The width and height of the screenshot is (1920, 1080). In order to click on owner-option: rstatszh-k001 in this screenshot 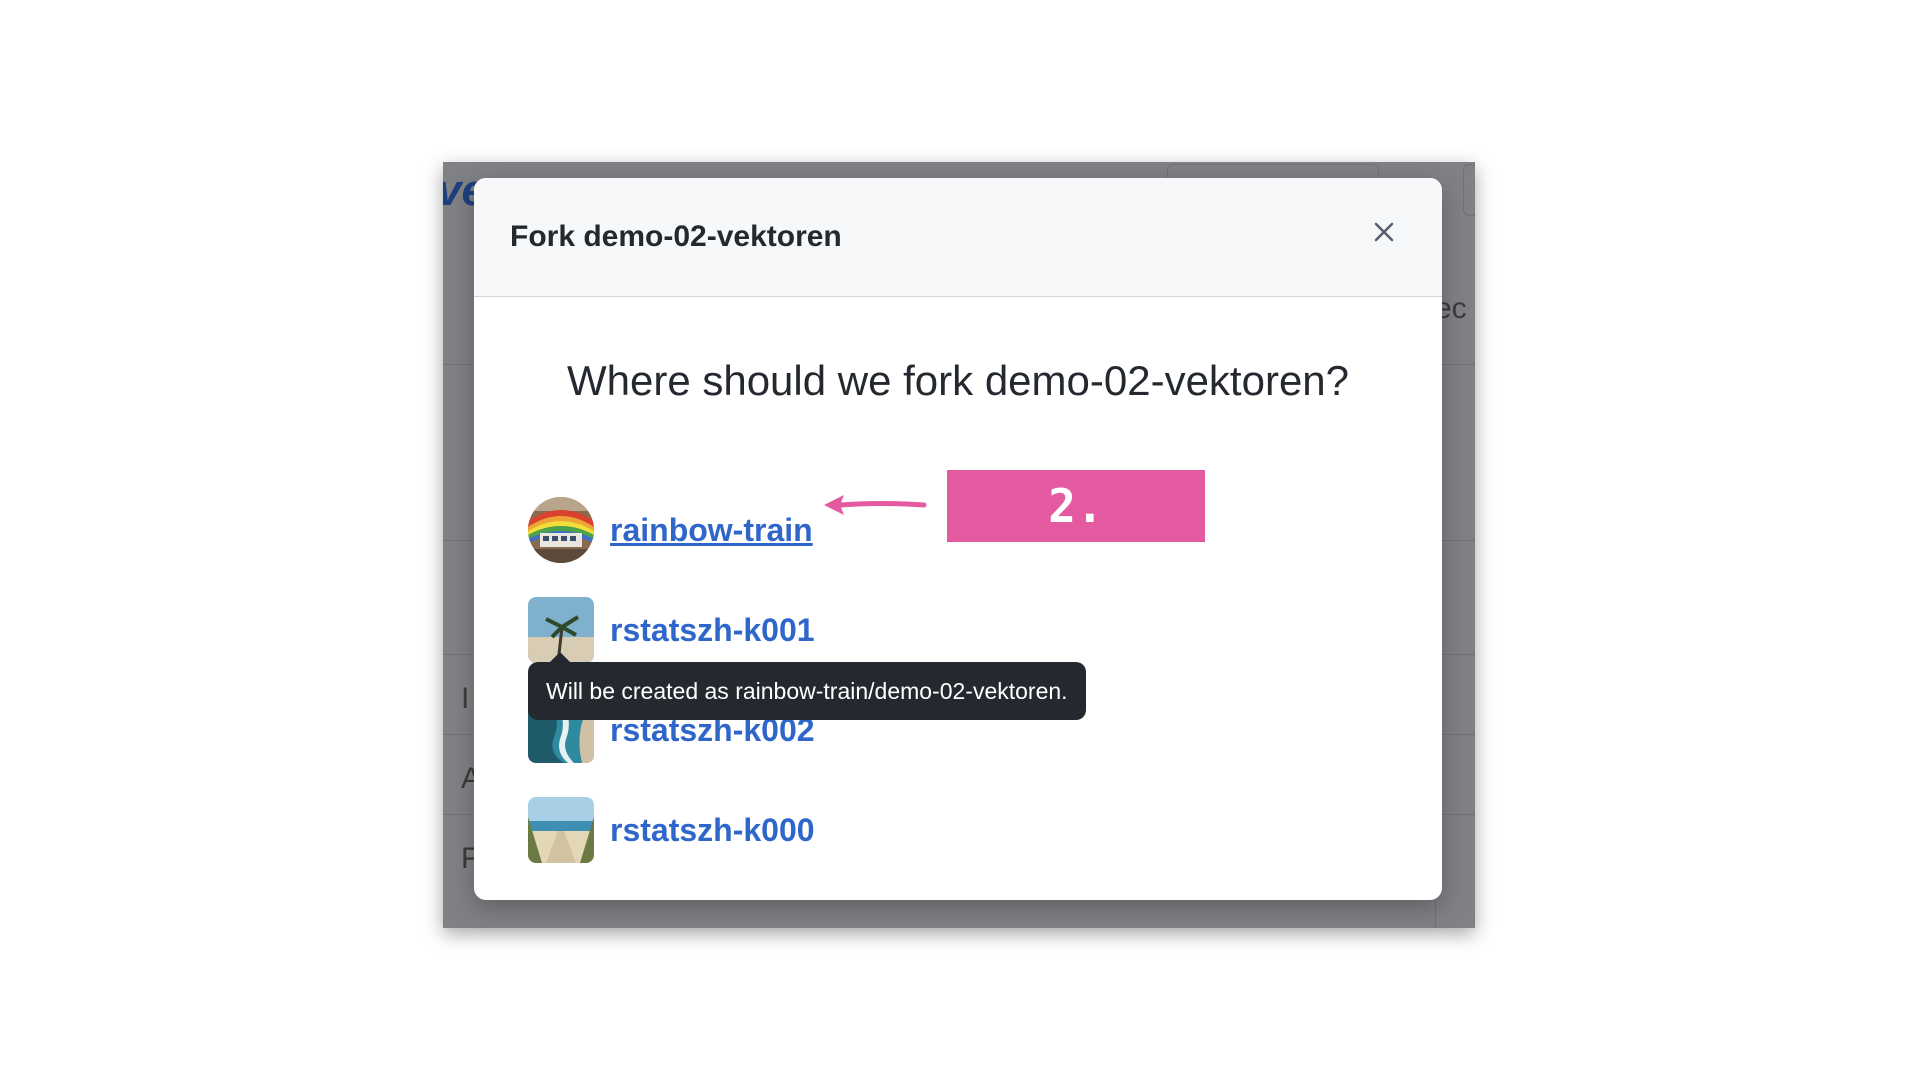, I will do `click(671, 630)`.